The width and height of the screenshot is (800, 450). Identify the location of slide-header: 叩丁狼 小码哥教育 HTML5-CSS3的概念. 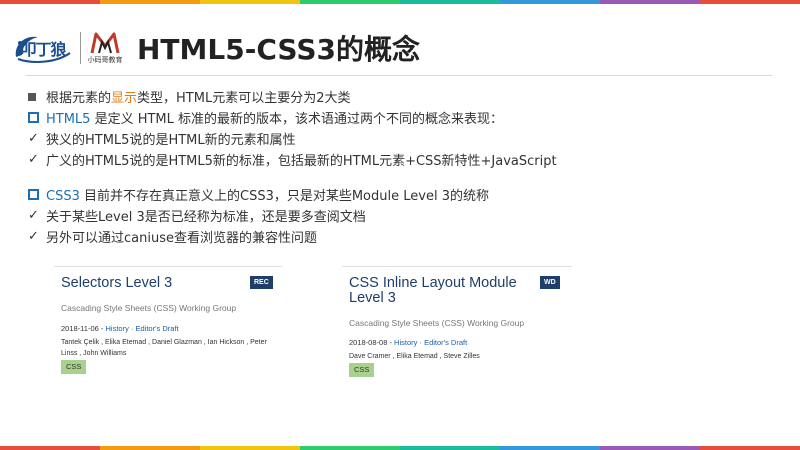
(216, 48).